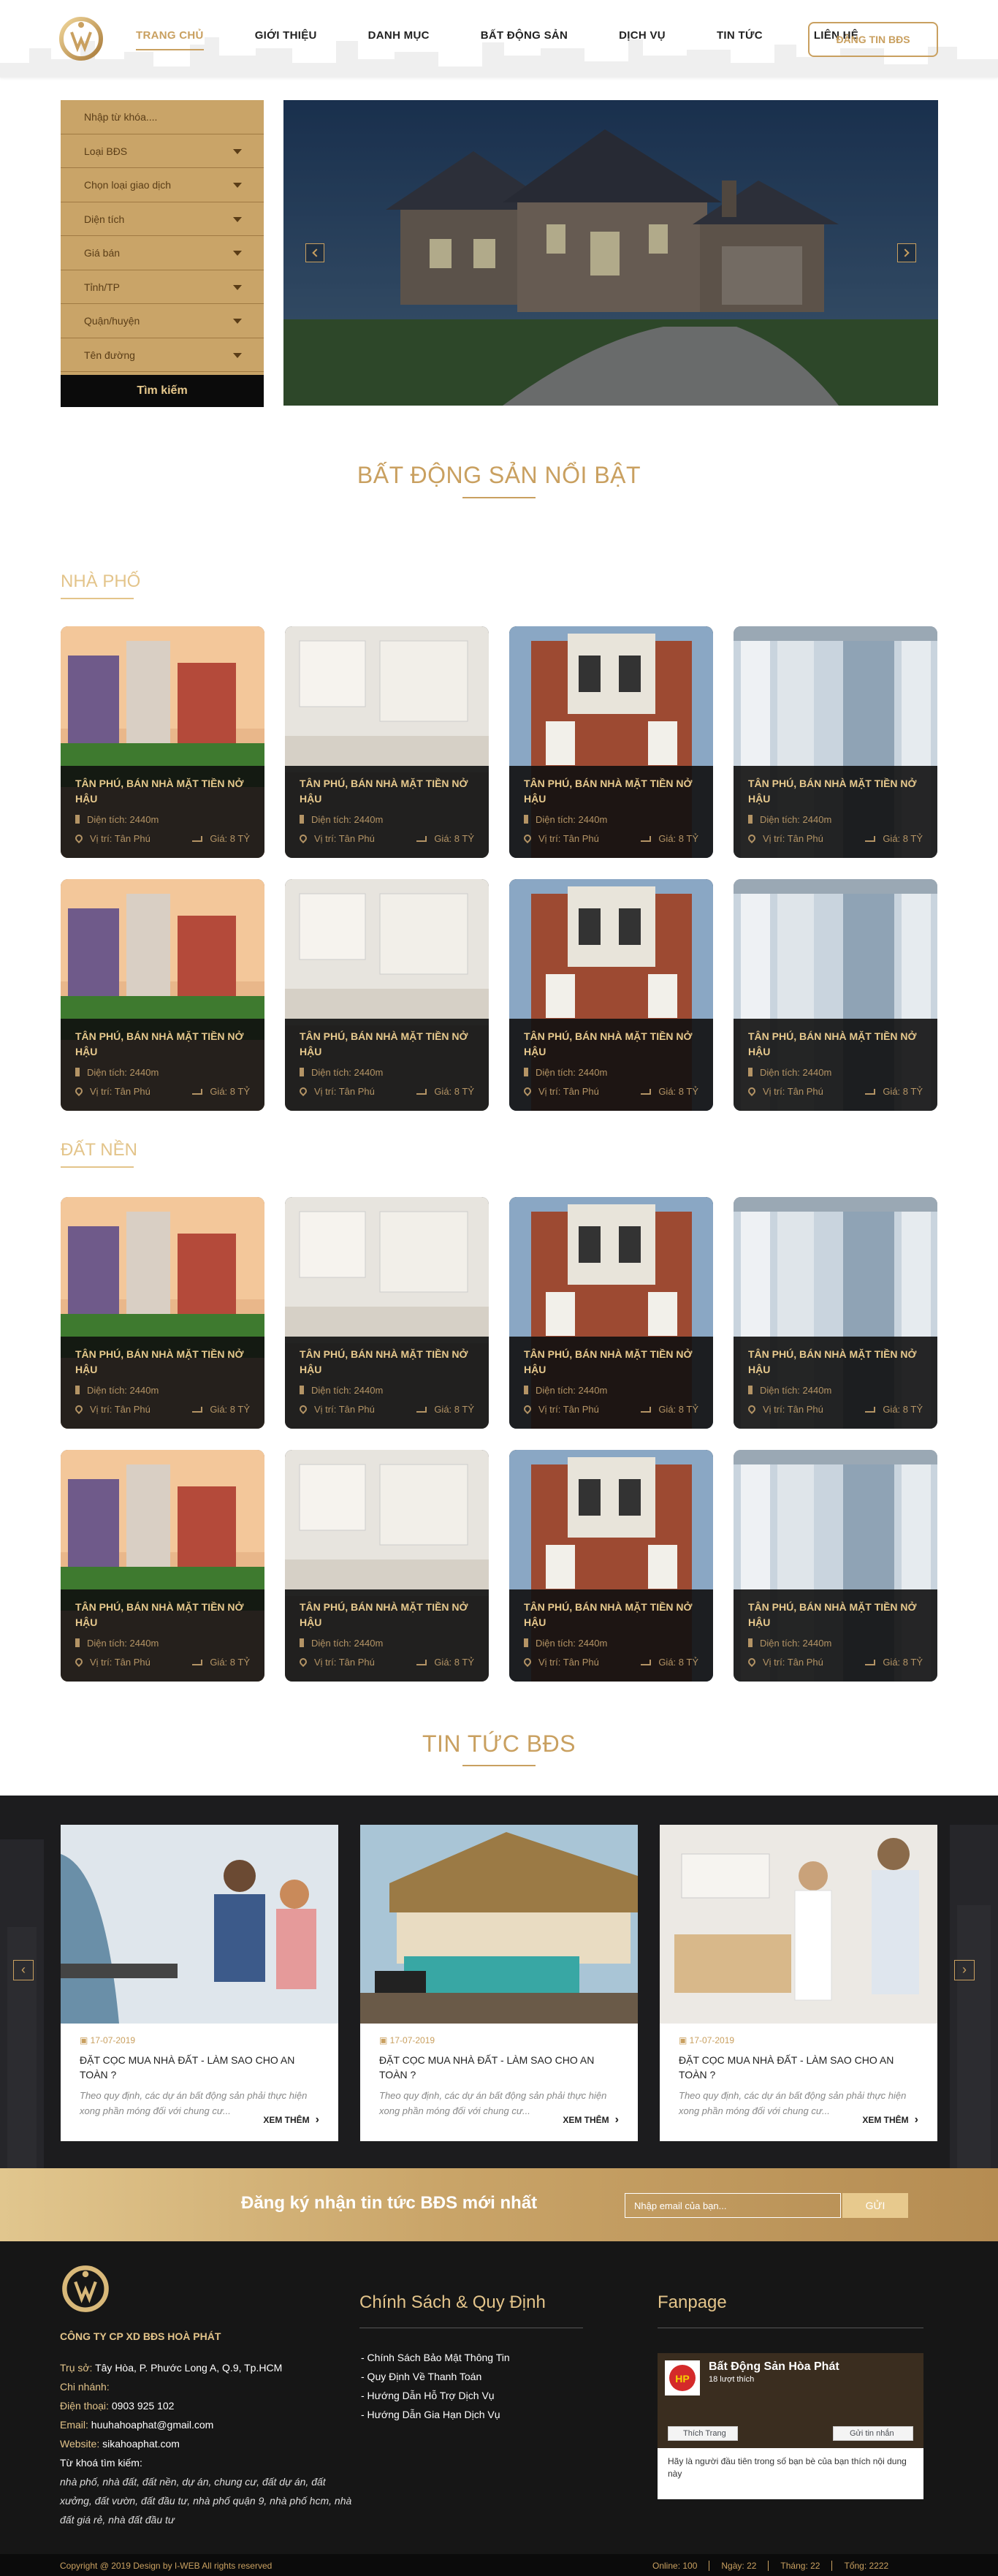  What do you see at coordinates (162, 287) in the screenshot?
I see `province-select: Tỉnh/TP` at bounding box center [162, 287].